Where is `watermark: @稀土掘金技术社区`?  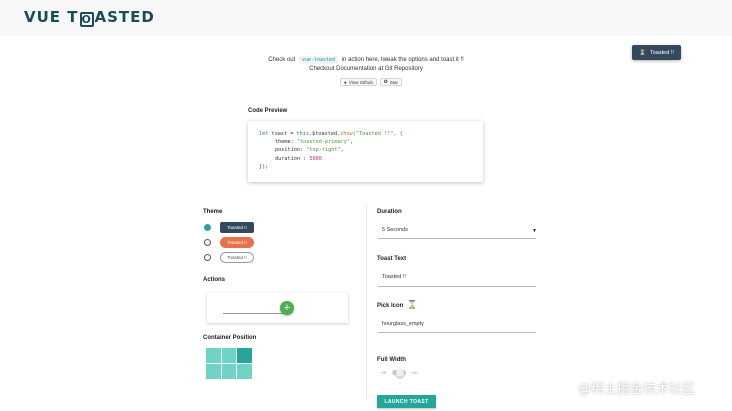
watermark: @稀土掘金技术社区 is located at coordinates (637, 389).